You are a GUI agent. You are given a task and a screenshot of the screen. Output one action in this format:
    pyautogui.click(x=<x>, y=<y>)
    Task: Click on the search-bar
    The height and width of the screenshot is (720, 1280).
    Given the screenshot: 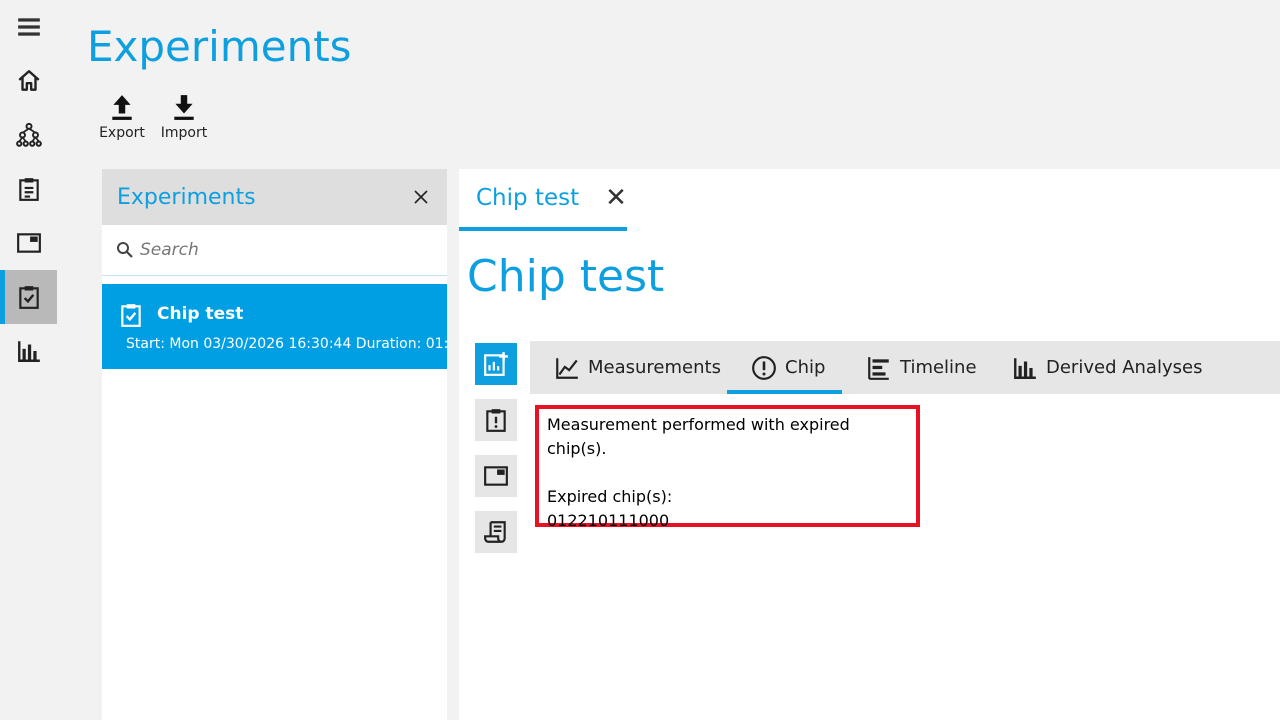 What is the action you would take?
    pyautogui.click(x=274, y=250)
    